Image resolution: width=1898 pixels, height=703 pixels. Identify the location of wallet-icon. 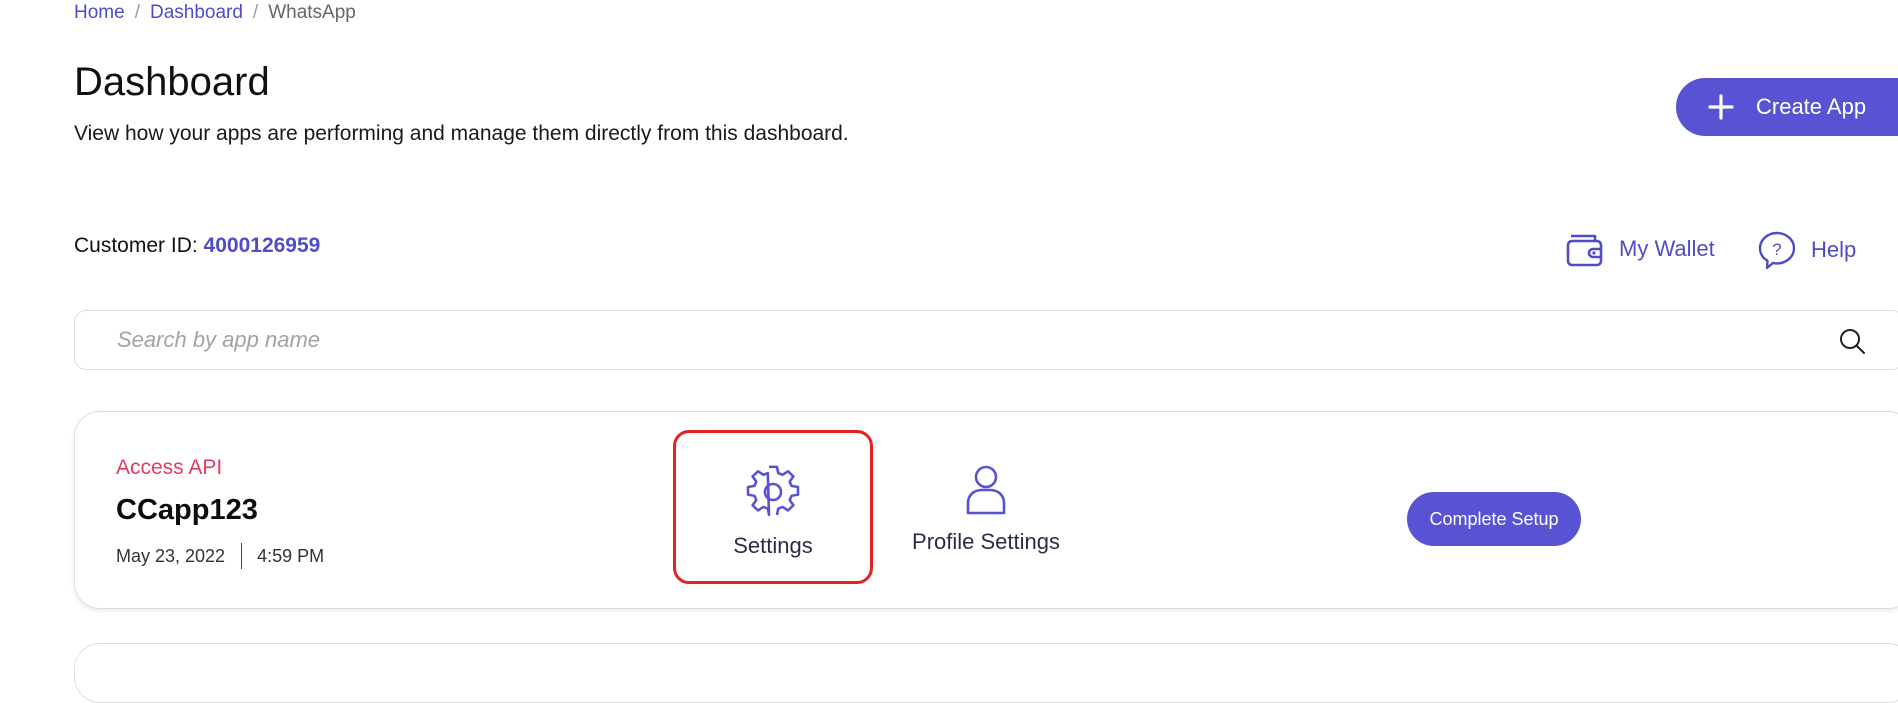
(1585, 249).